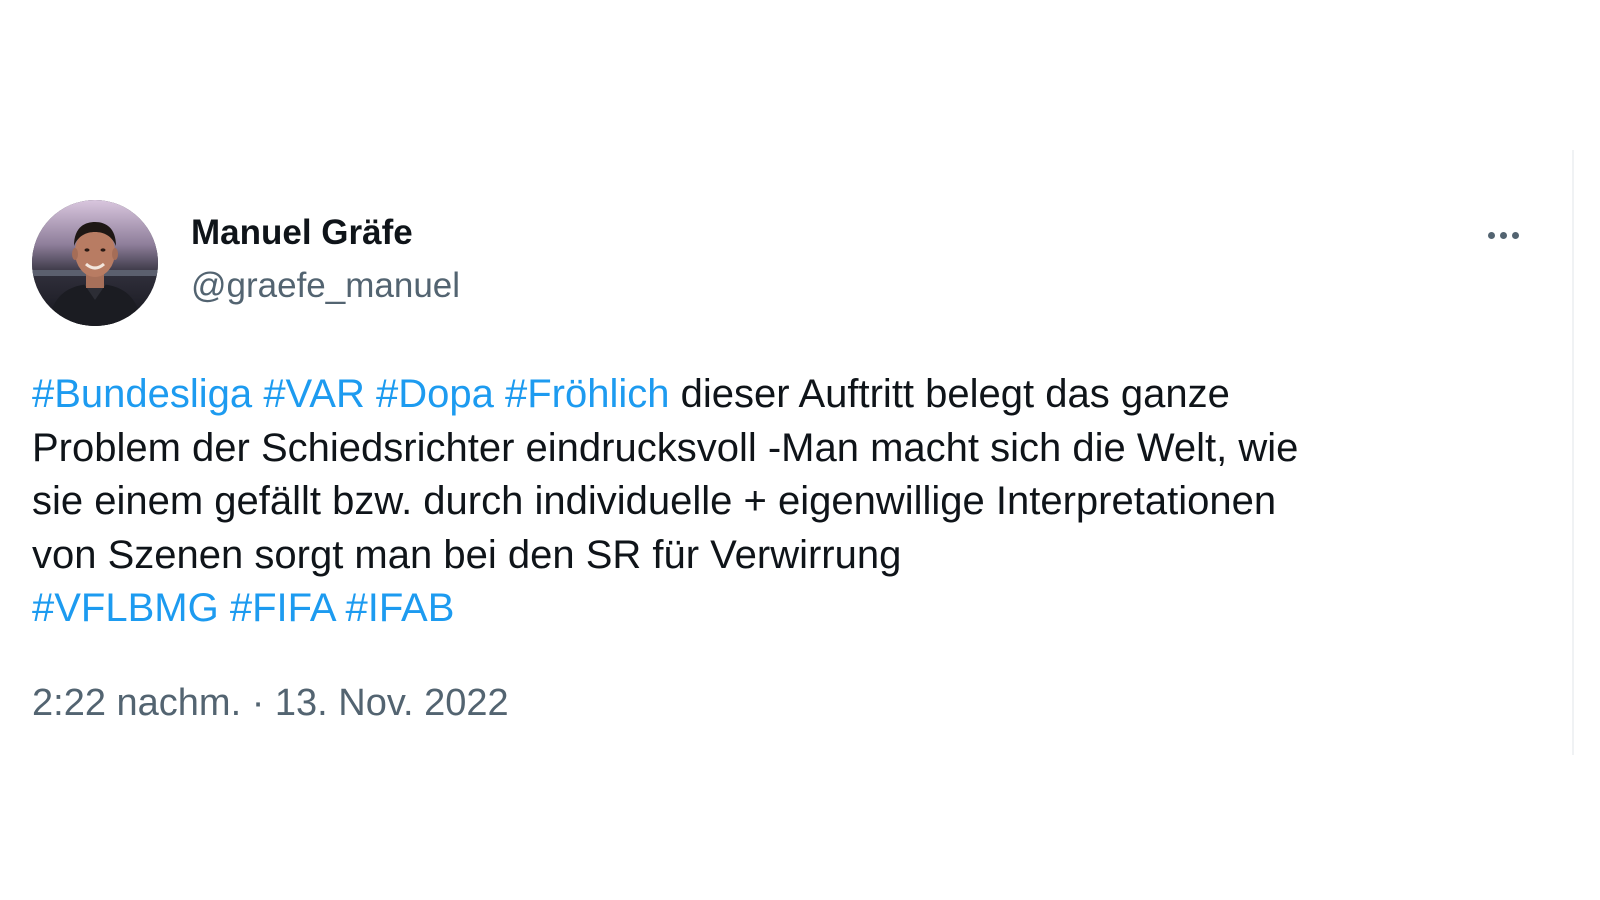 This screenshot has height=900, width=1600. I want to click on hashtag-link: #IFAB, so click(399, 608).